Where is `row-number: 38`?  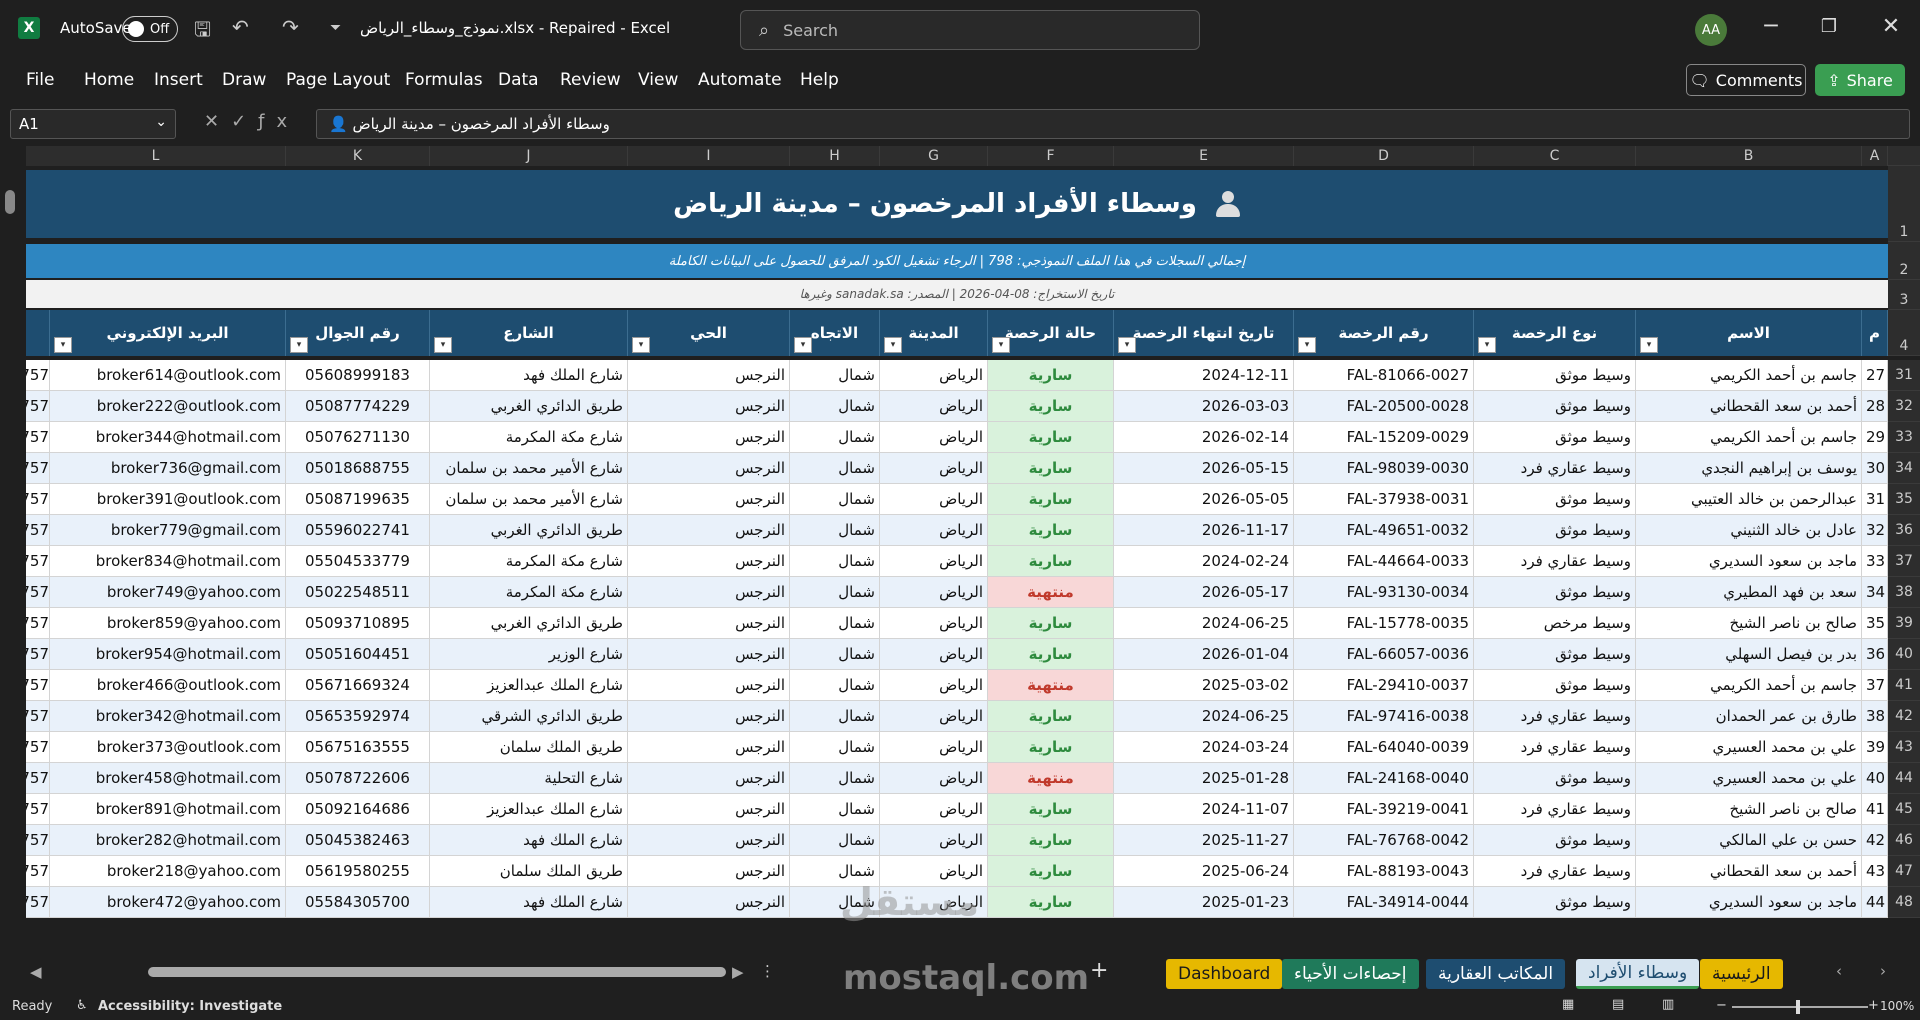
row-number: 38 is located at coordinates (1904, 592).